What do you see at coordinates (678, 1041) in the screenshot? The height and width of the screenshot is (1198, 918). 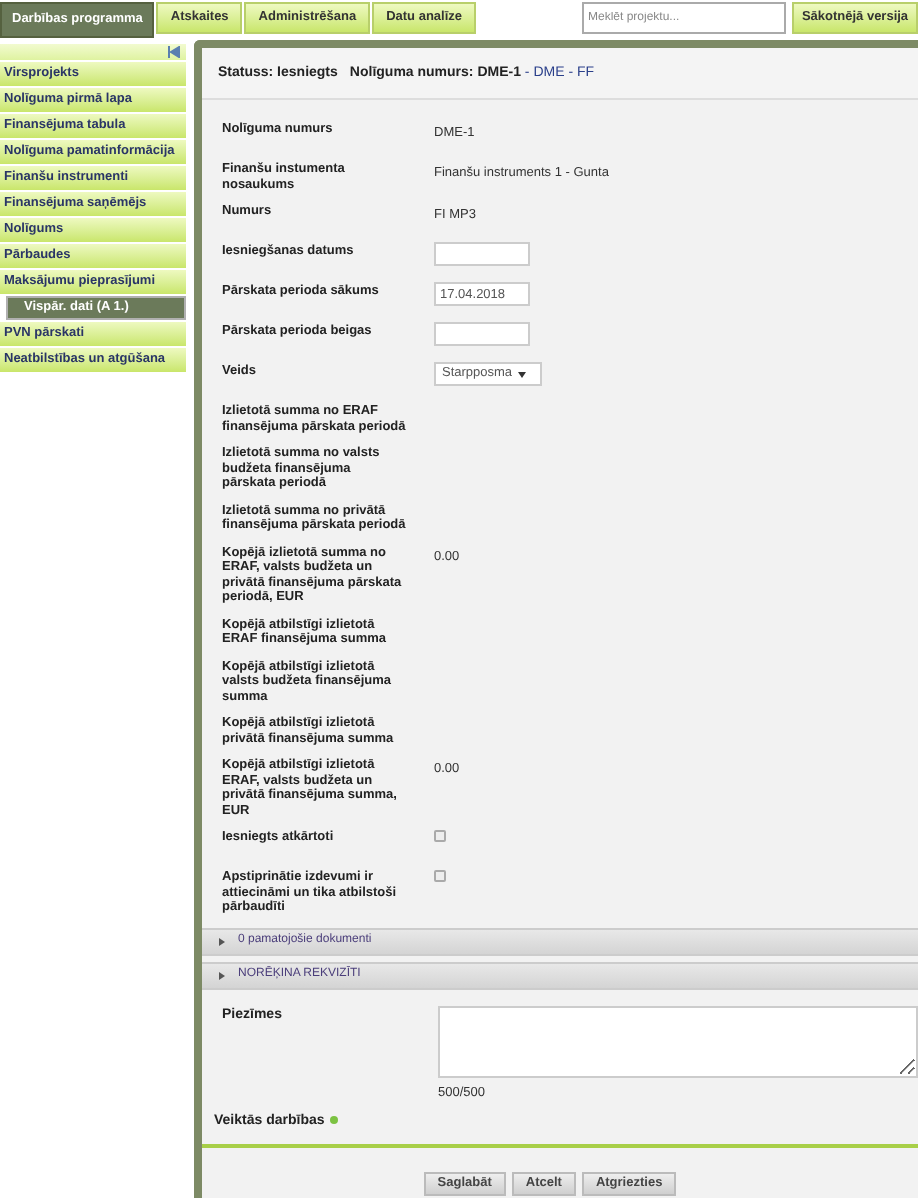 I see `notes-field` at bounding box center [678, 1041].